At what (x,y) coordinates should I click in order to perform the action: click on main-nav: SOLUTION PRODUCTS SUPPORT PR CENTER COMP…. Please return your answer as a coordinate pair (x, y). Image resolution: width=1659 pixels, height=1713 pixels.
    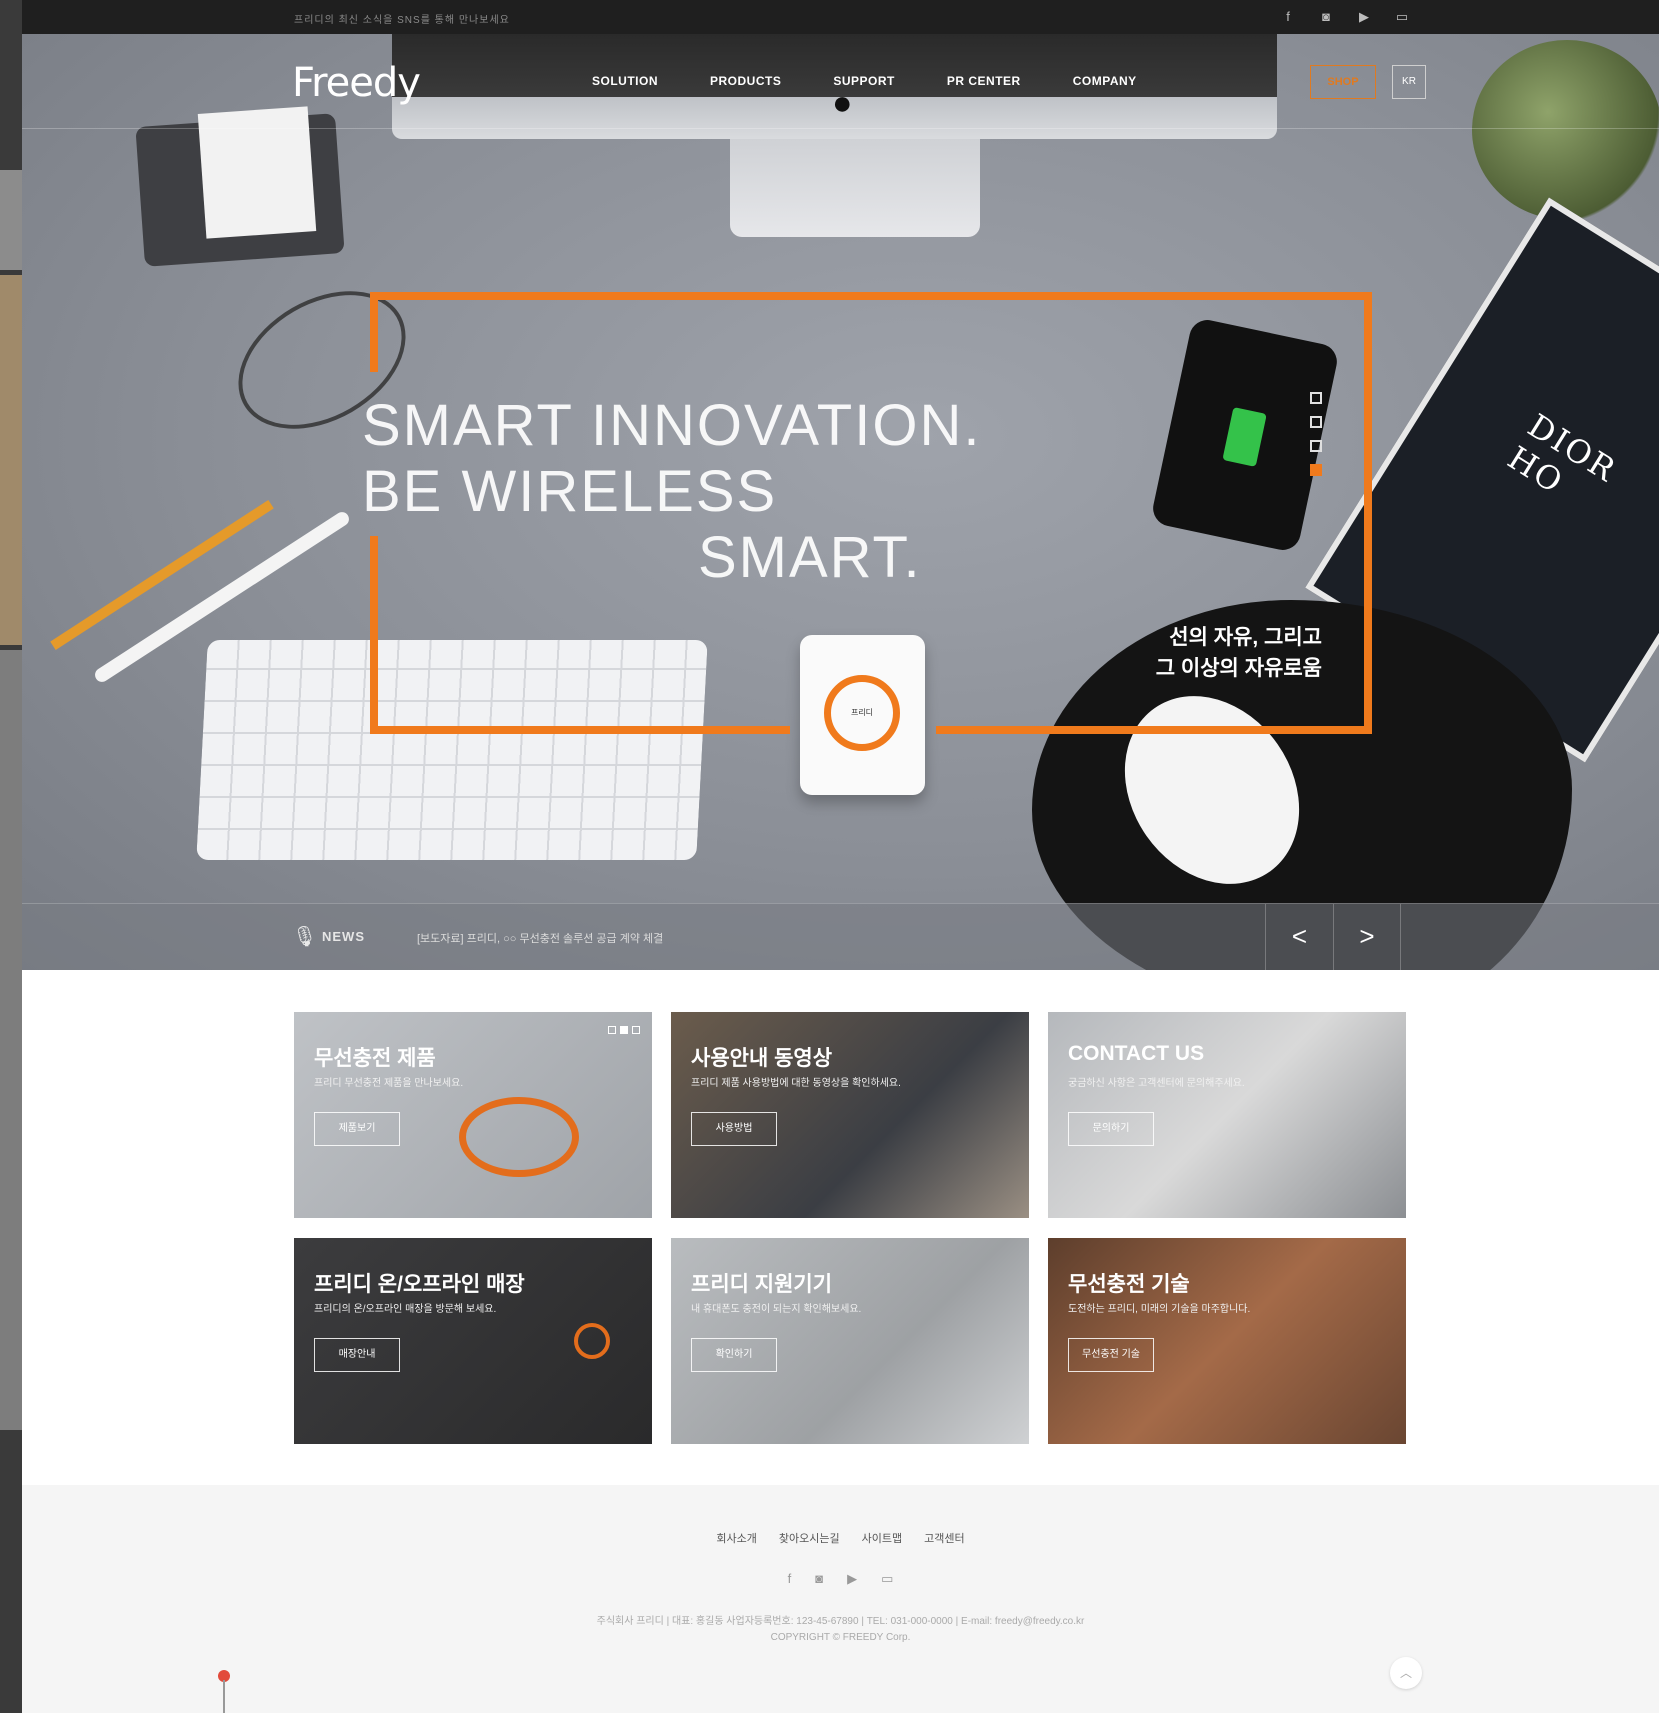
    Looking at the image, I should click on (864, 81).